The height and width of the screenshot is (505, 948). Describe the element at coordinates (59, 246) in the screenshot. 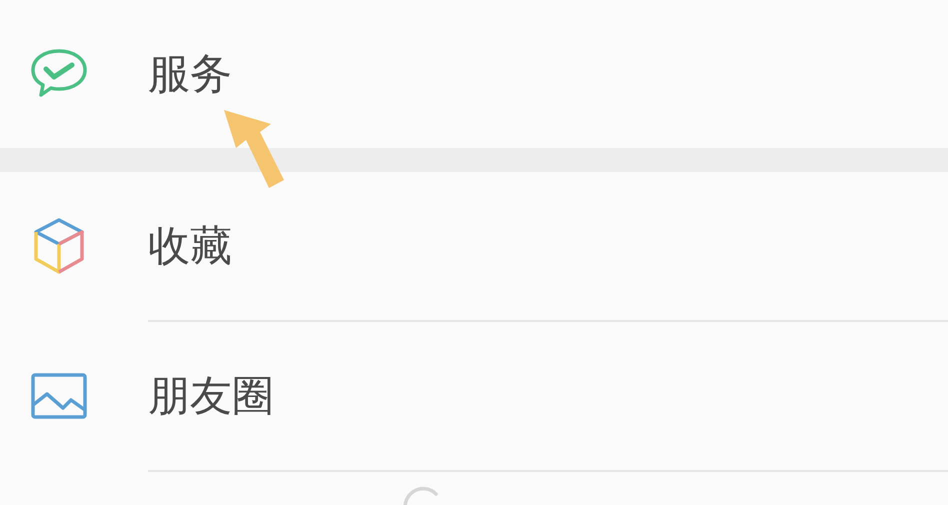

I see `cube-icon` at that location.